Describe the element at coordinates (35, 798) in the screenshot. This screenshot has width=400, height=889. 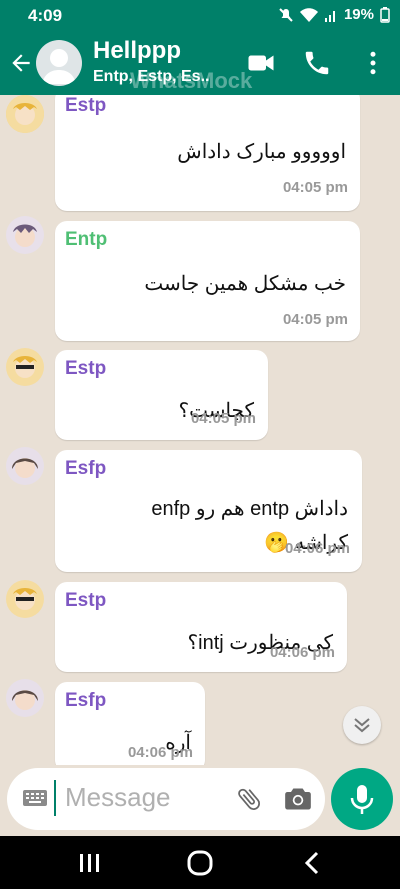
I see `keyboard-icon` at that location.